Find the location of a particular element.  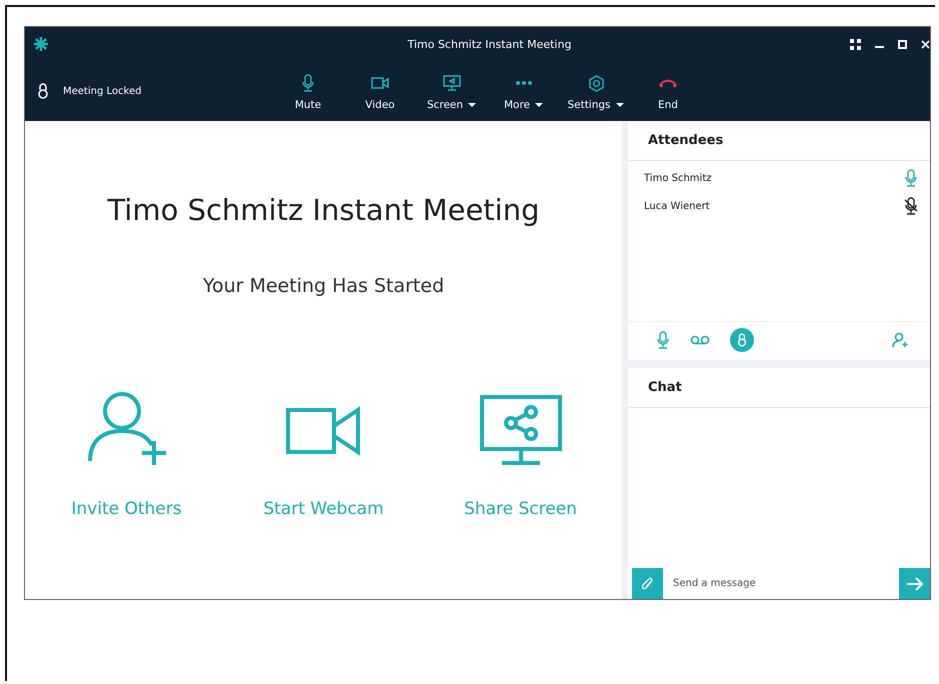

attendee-name: Timo Schmitz is located at coordinates (678, 178).